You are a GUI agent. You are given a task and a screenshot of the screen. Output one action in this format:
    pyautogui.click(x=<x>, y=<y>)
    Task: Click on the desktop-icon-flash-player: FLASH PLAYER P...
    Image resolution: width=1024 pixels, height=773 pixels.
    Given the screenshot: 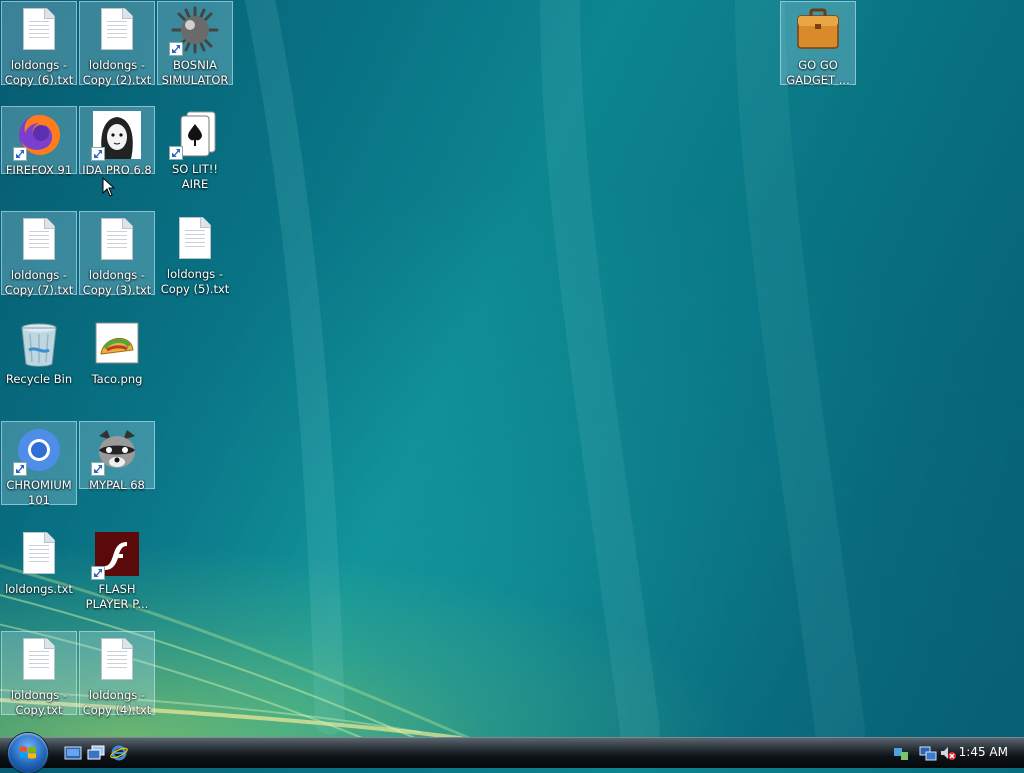 What is the action you would take?
    pyautogui.click(x=117, y=568)
    